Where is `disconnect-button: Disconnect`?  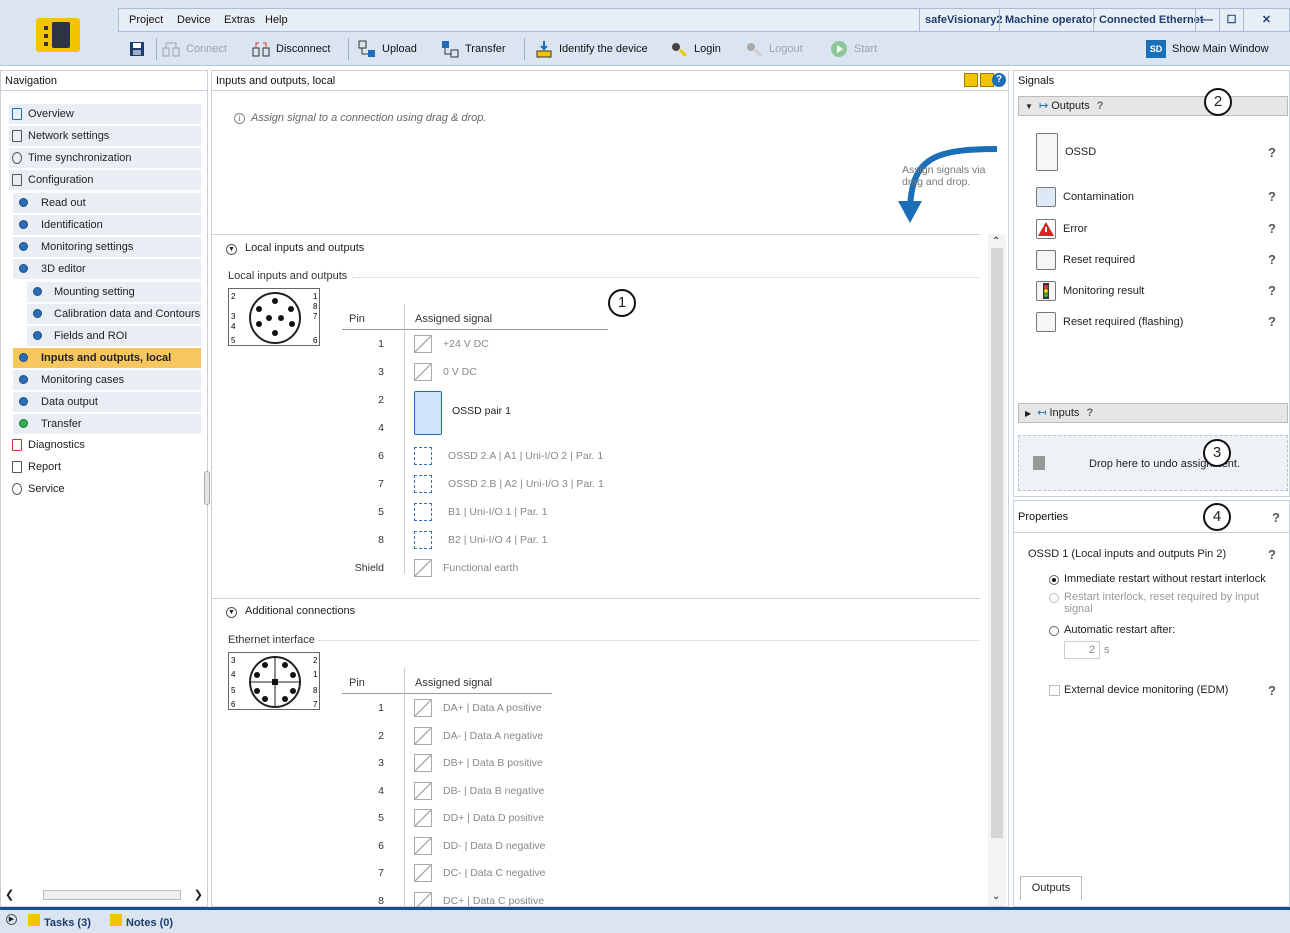 disconnect-button: Disconnect is located at coordinates (291, 49).